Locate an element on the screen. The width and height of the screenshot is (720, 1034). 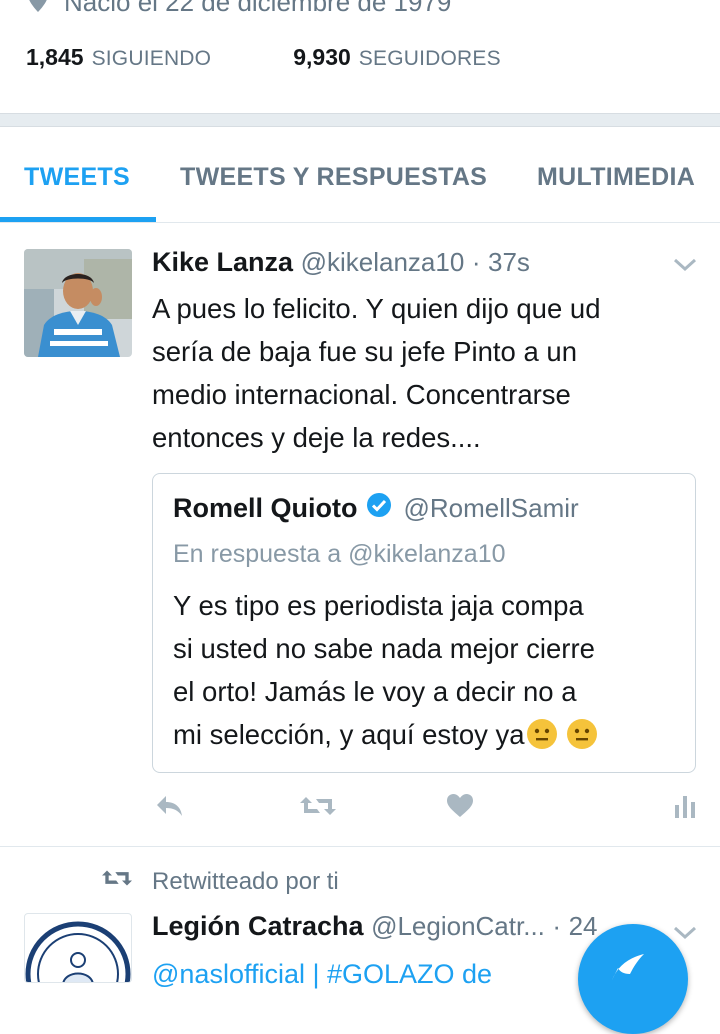
compose-button is located at coordinates (633, 979).